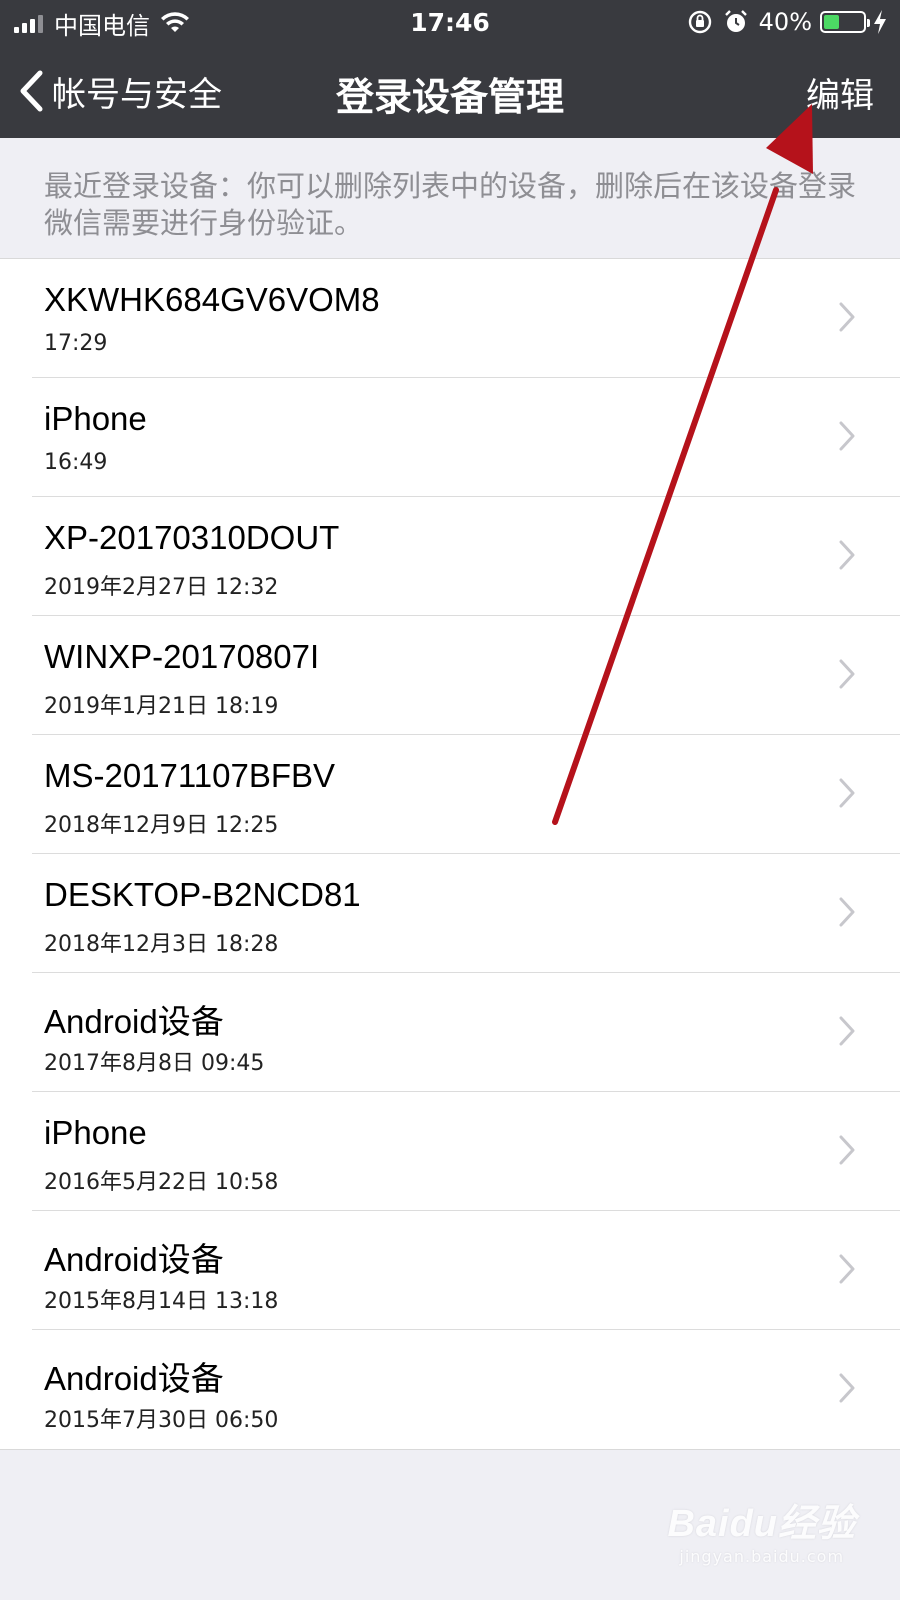 The width and height of the screenshot is (900, 1600). I want to click on device-row: Android设备 2017年8月8日 09:45, so click(450, 1032).